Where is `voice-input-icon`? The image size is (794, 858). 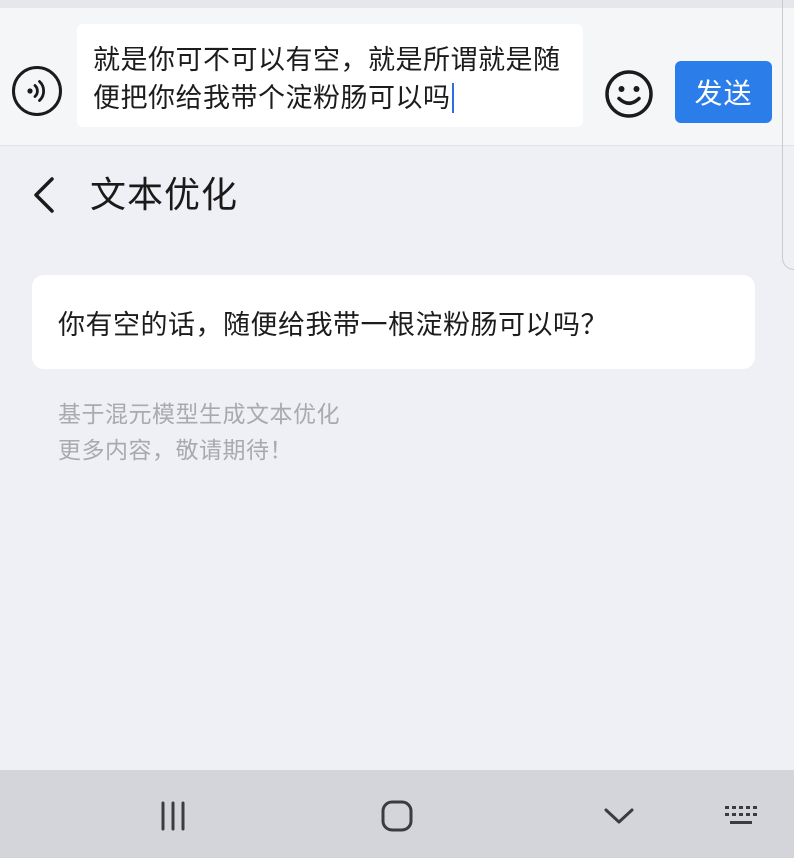
voice-input-icon is located at coordinates (36, 91).